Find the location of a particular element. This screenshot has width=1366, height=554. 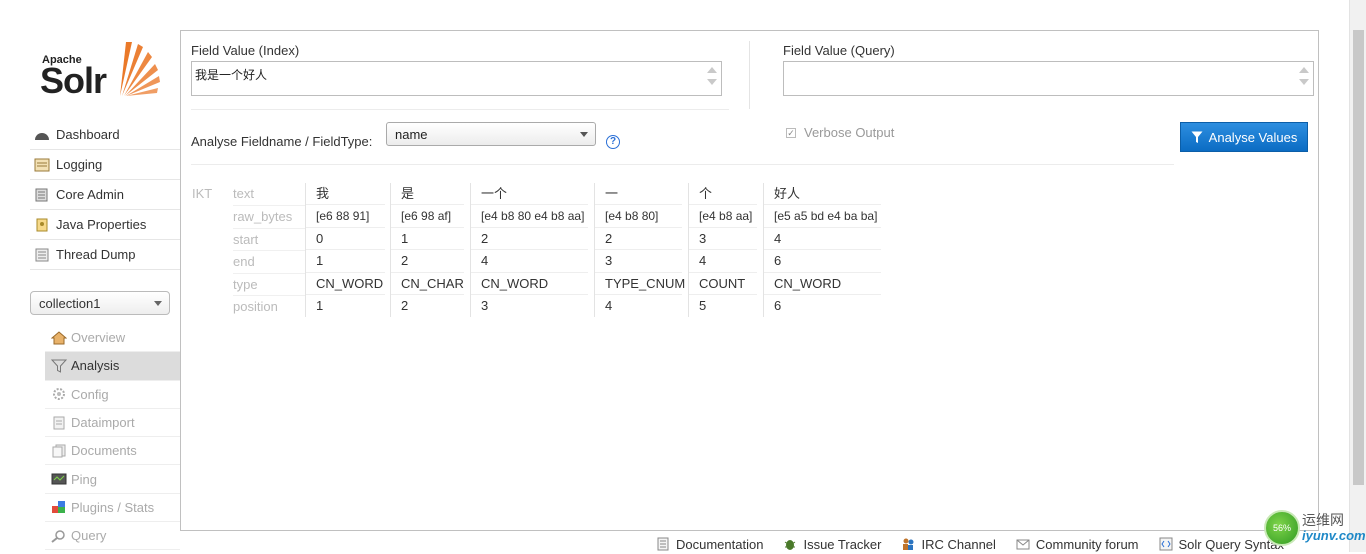

fieldtype-select: name is located at coordinates (491, 134).